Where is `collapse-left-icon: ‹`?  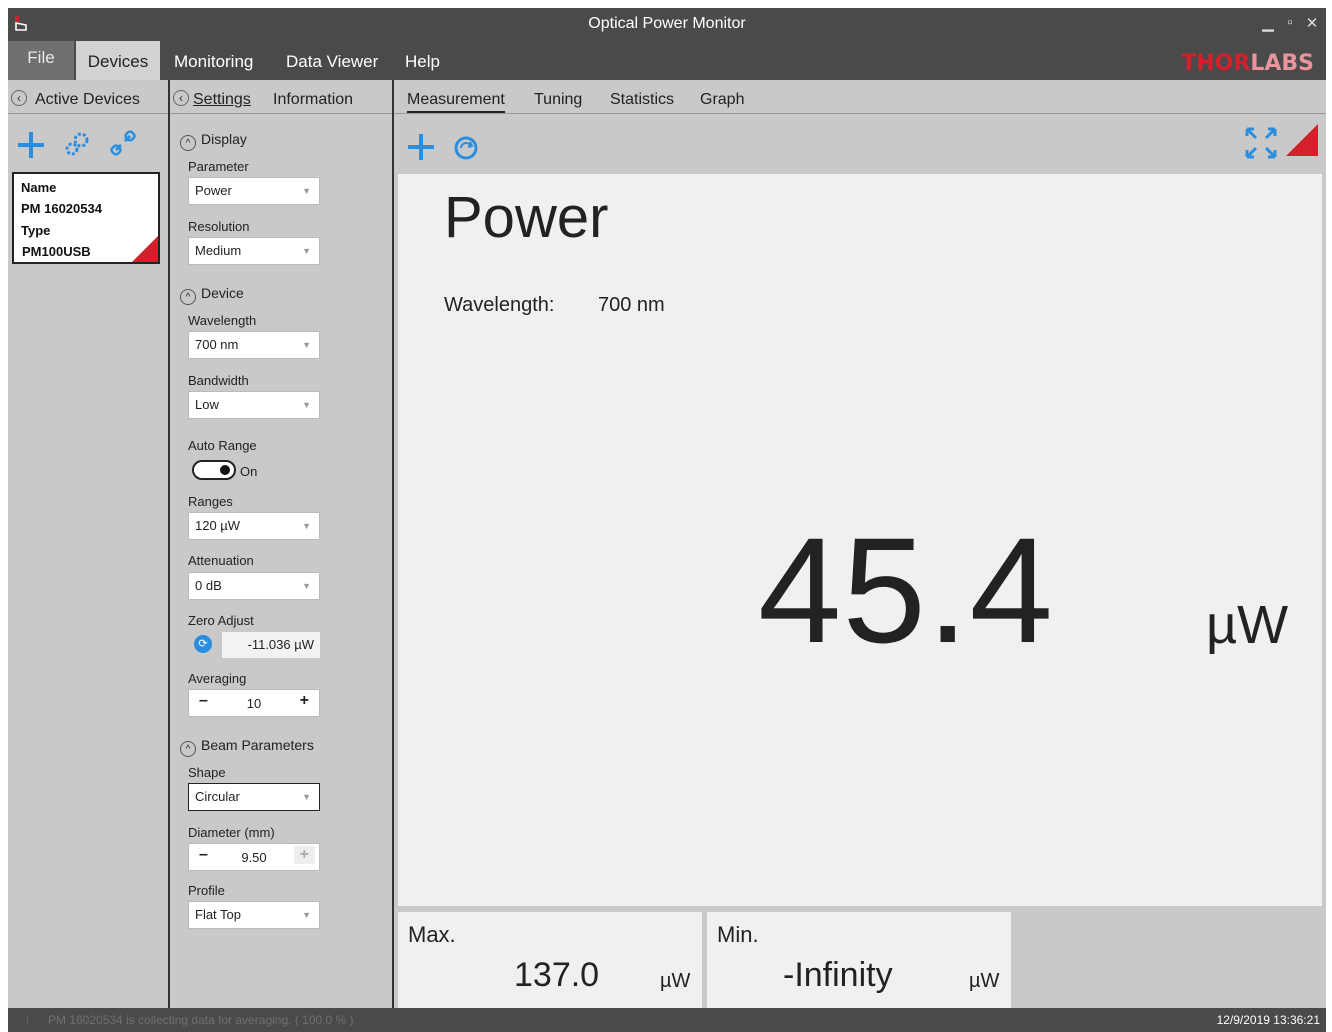 collapse-left-icon: ‹ is located at coordinates (19, 98).